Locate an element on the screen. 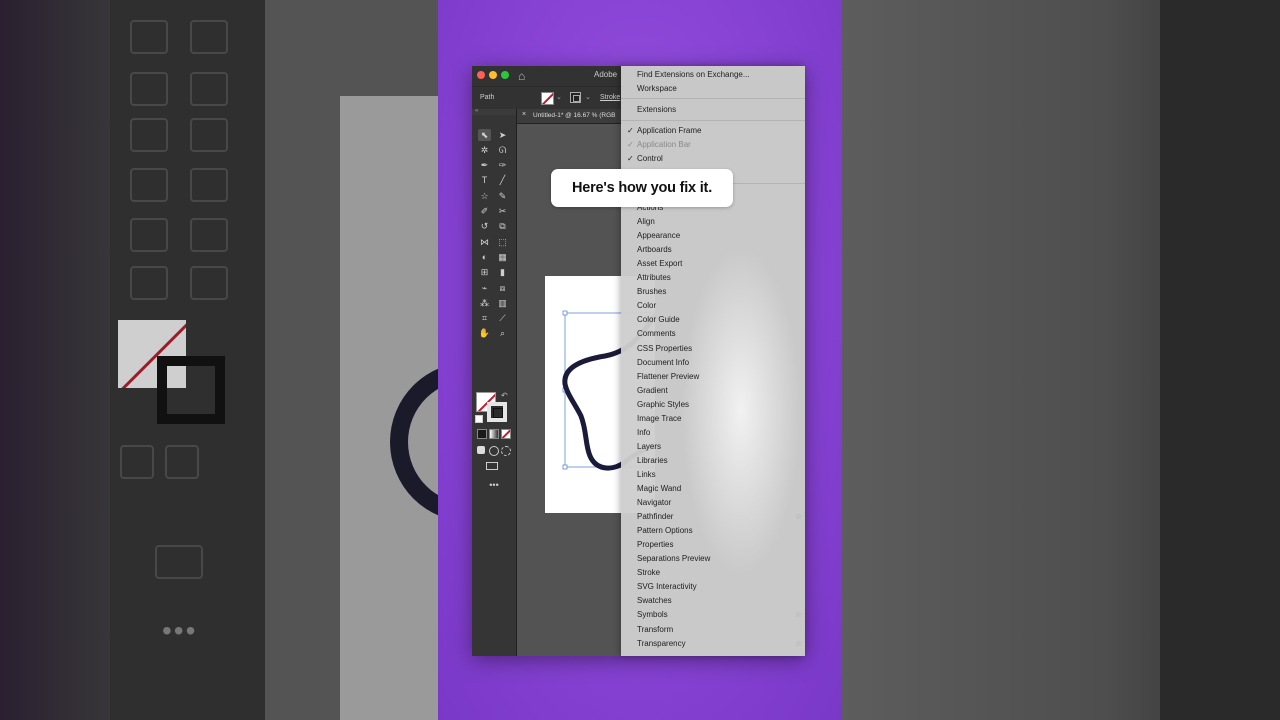  more-tools-icon: ••• is located at coordinates (494, 485).